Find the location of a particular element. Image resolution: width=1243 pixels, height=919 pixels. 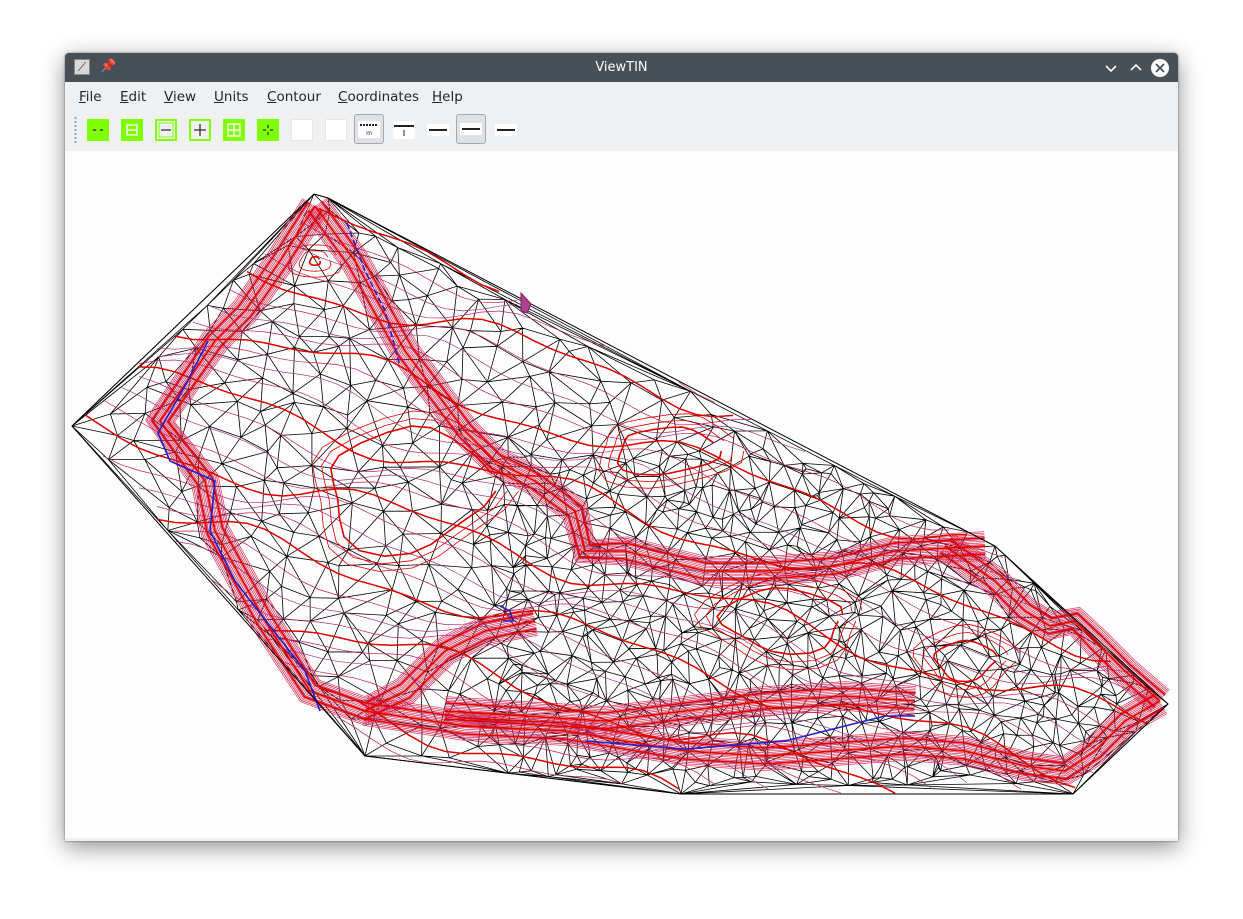

zoom-plus-button is located at coordinates (200, 130).